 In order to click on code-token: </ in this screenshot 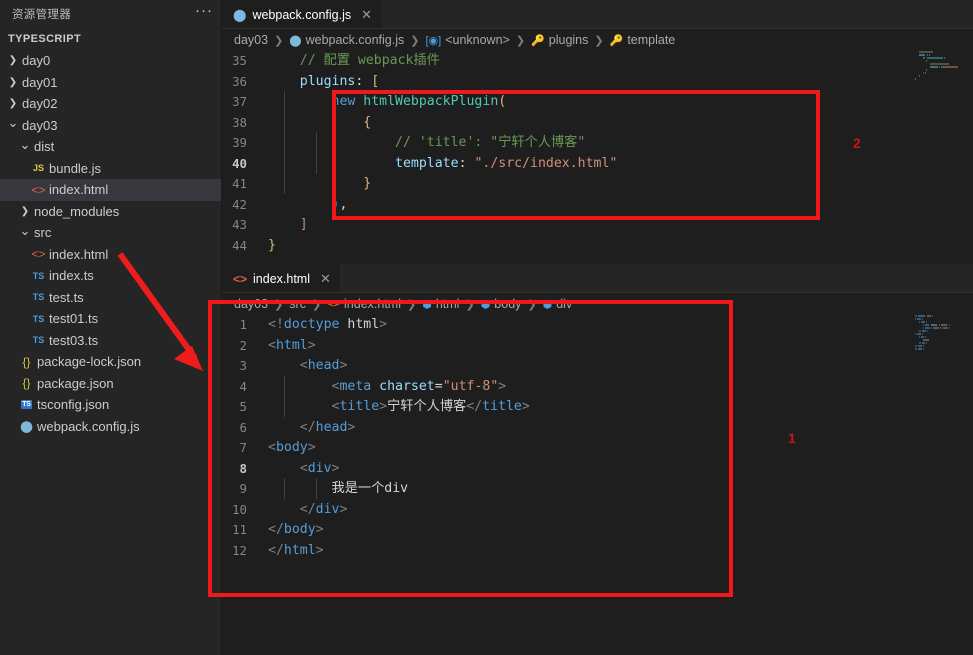, I will do `click(276, 550)`.